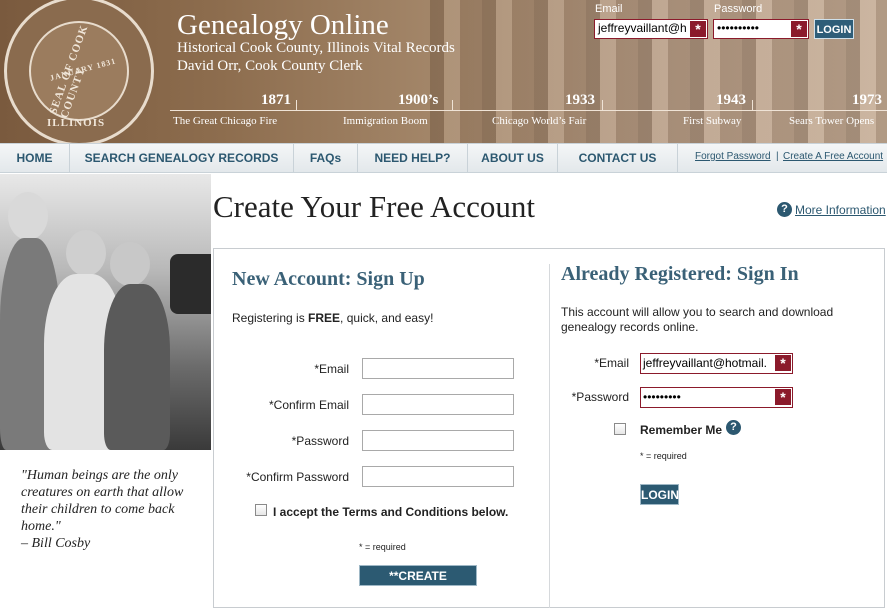 The image size is (887, 608). I want to click on photo-boy-body, so click(137, 367).